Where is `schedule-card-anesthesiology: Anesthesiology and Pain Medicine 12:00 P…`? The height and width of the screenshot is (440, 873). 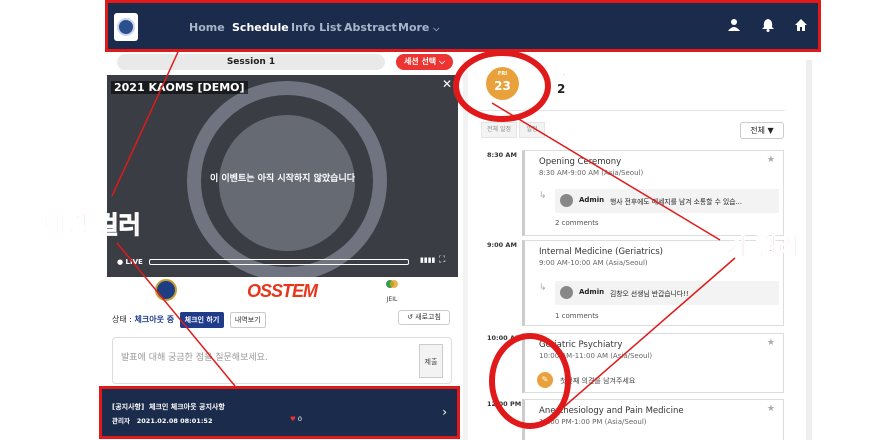 schedule-card-anesthesiology: Anesthesiology and Pain Medicine 12:00 P… is located at coordinates (653, 419).